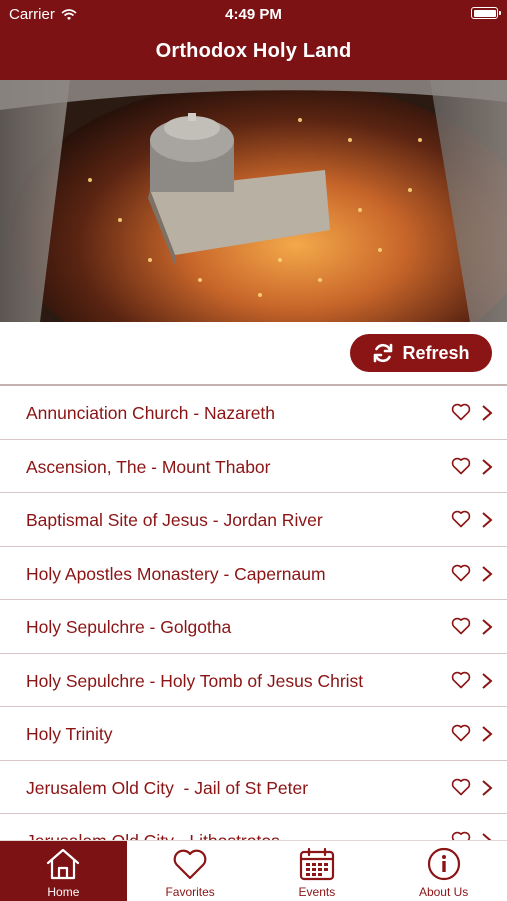 Image resolution: width=507 pixels, height=901 pixels. What do you see at coordinates (436, 352) in the screenshot?
I see `refresh-label: Refresh` at bounding box center [436, 352].